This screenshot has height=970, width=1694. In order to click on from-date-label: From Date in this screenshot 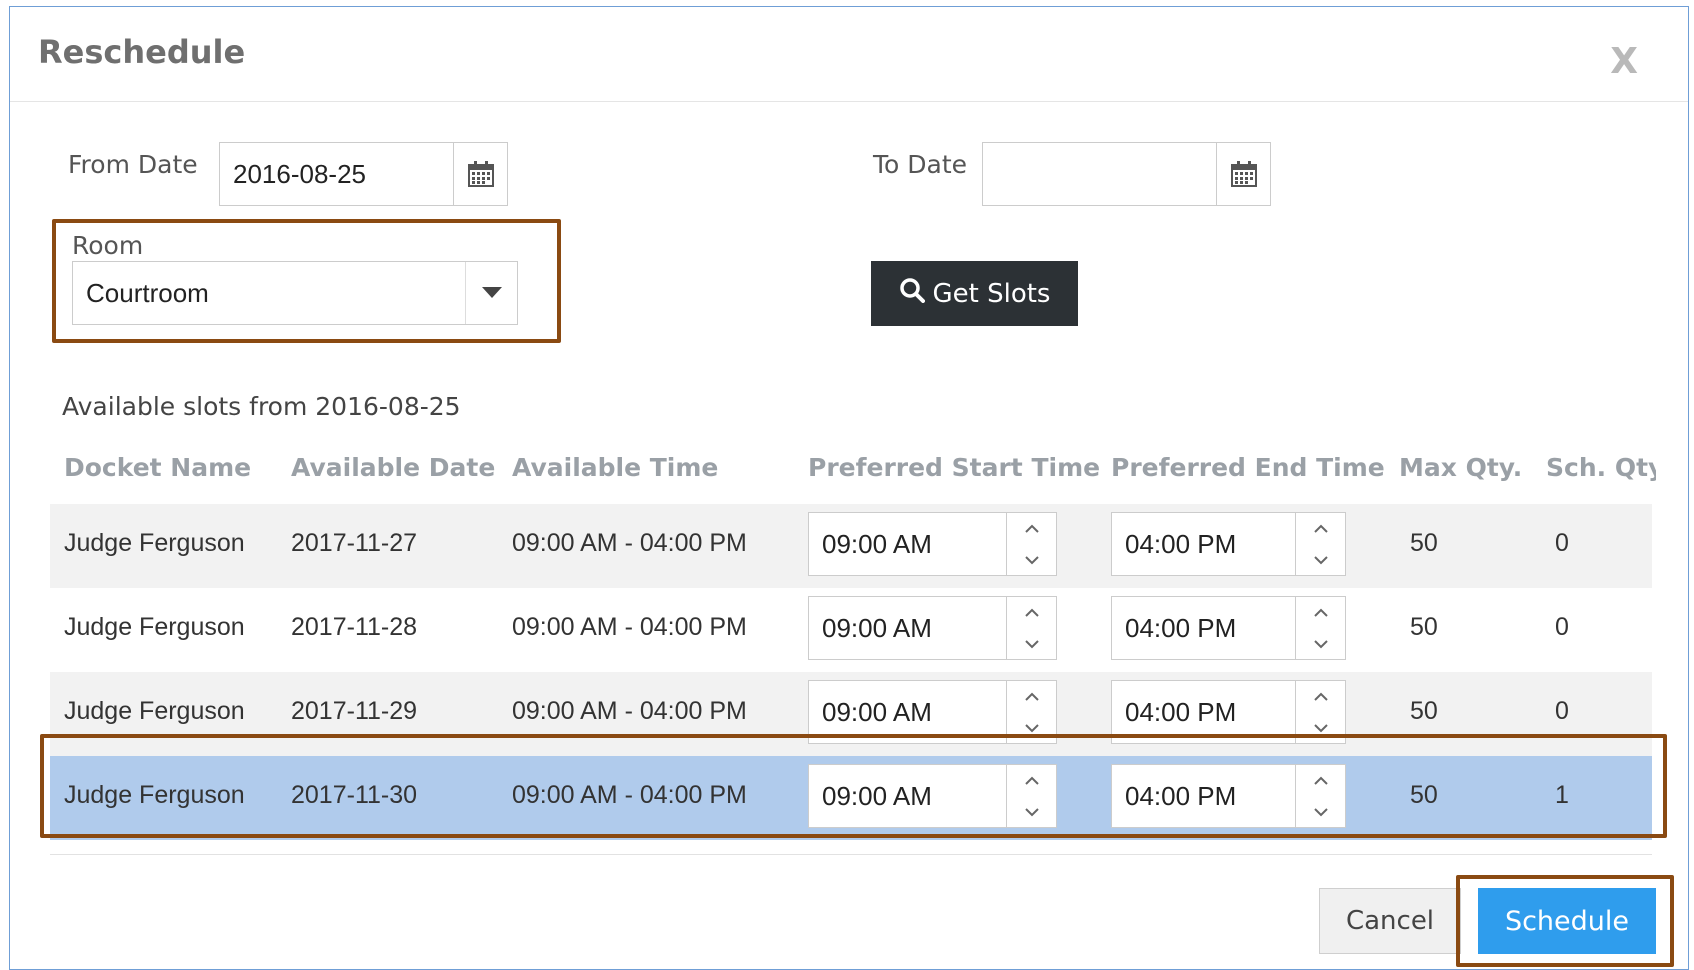, I will do `click(133, 164)`.